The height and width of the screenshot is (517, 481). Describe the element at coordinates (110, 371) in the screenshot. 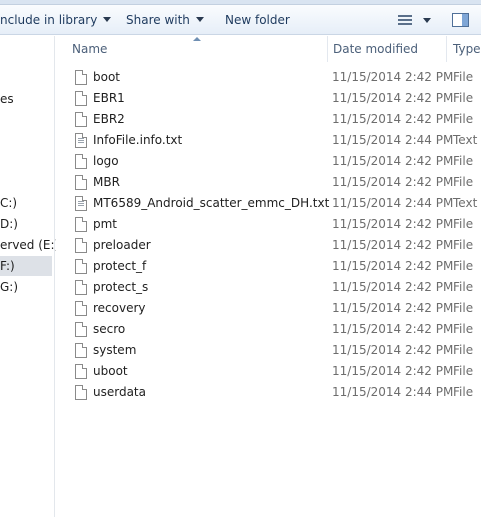

I see `file-name: uboot` at that location.